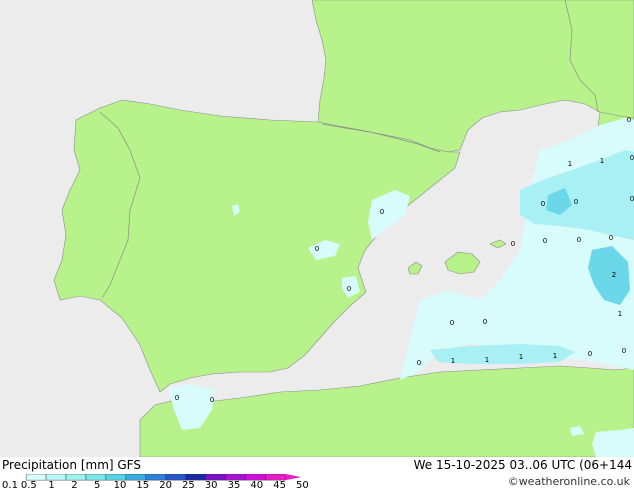  I want to click on credit-link: ©weatheronline.co.uk, so click(569, 481).